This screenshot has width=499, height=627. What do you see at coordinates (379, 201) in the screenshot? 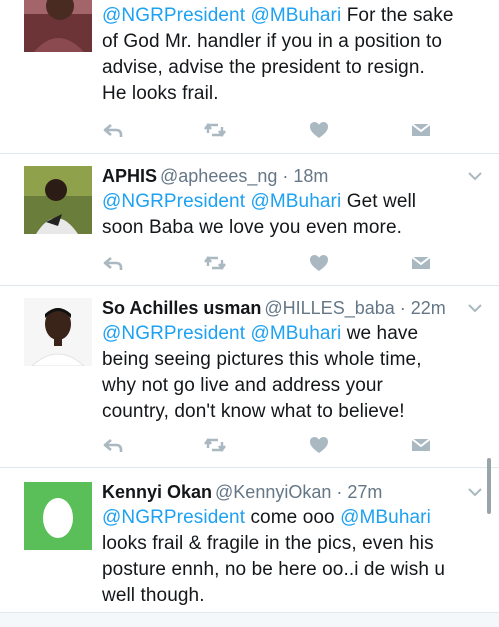
I see `tweet-text-segment: Get well` at bounding box center [379, 201].